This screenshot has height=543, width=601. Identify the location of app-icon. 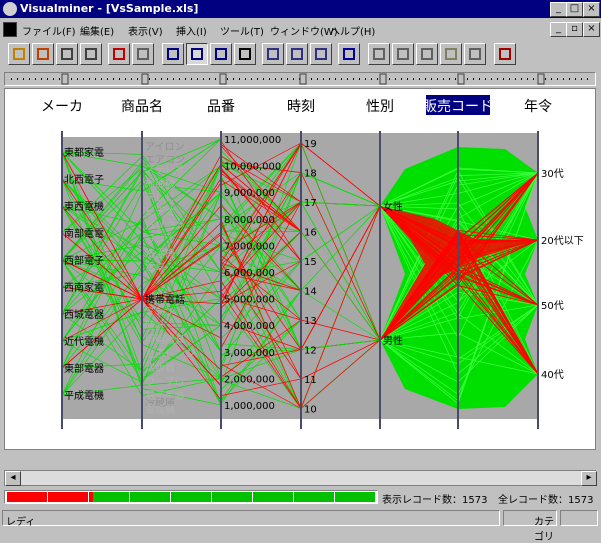
(10, 9).